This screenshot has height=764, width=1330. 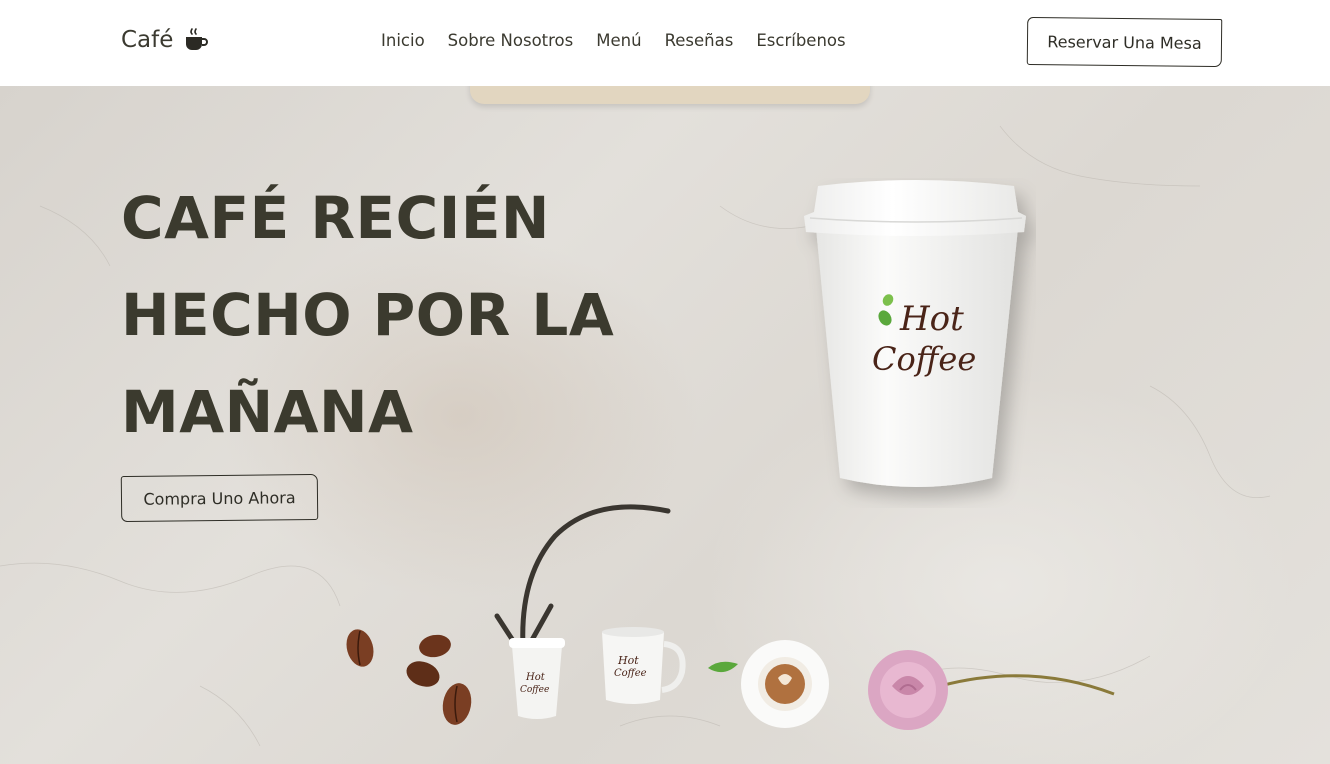 I want to click on logo: Café, so click(x=165, y=40).